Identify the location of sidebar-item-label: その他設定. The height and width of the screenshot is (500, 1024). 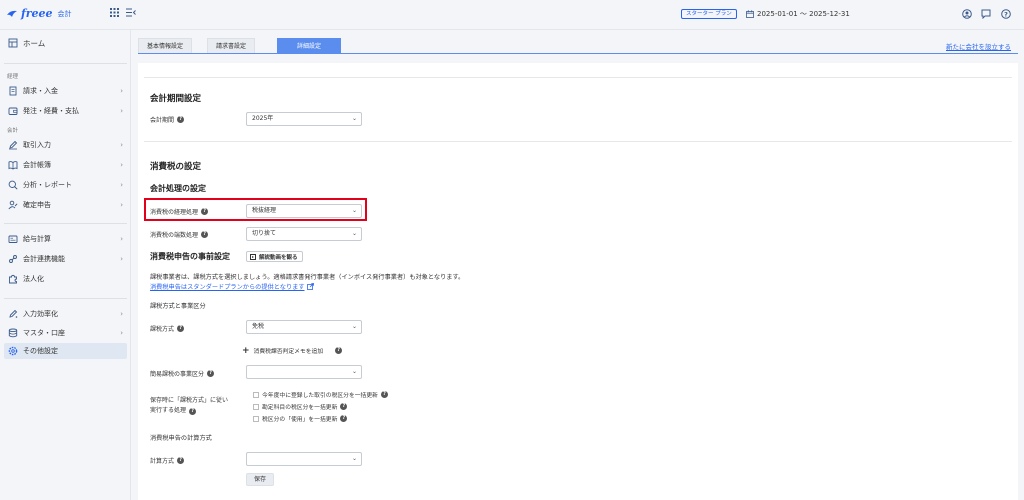
(40, 351).